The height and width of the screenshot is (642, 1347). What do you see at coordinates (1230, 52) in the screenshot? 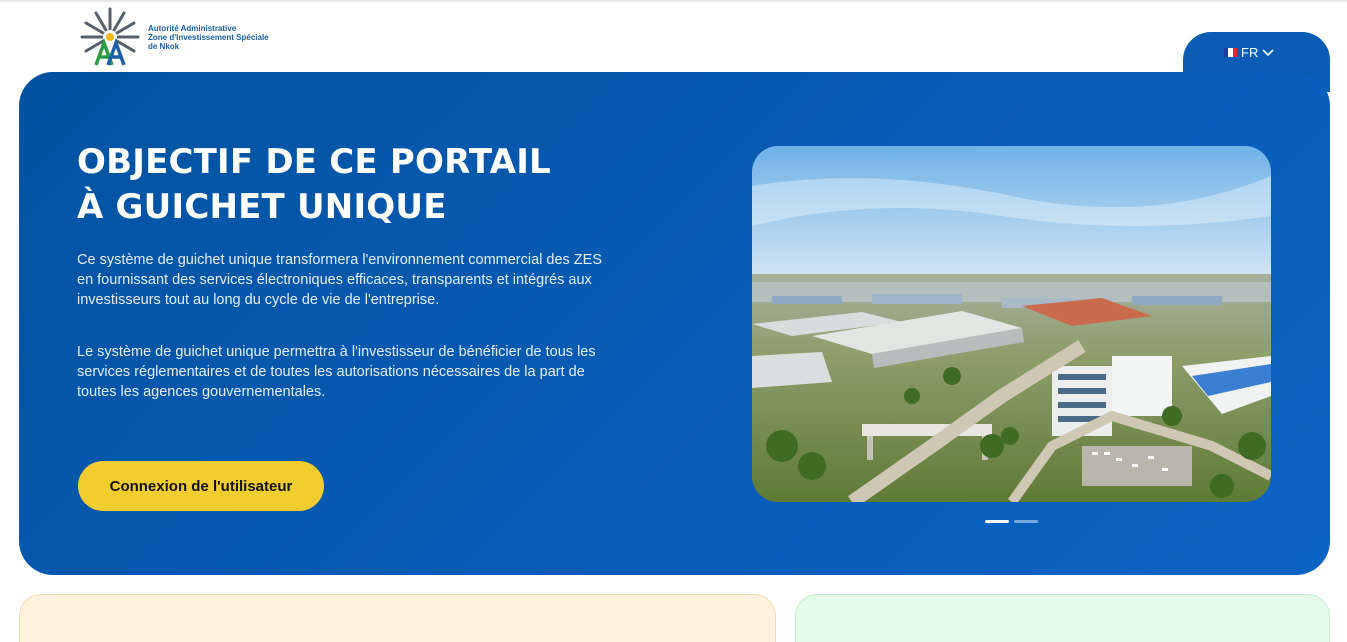
I see `france-flag-icon` at bounding box center [1230, 52].